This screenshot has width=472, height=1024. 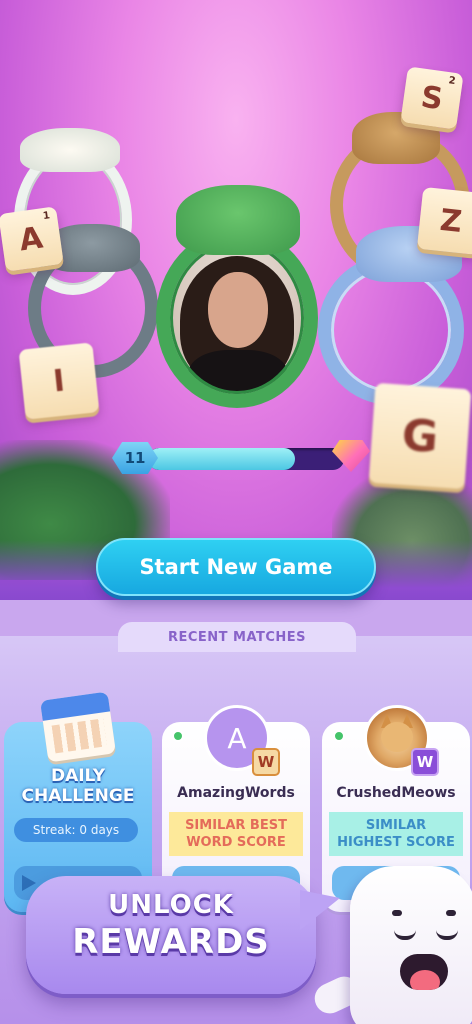 I want to click on tile-letter: A, so click(x=31, y=239).